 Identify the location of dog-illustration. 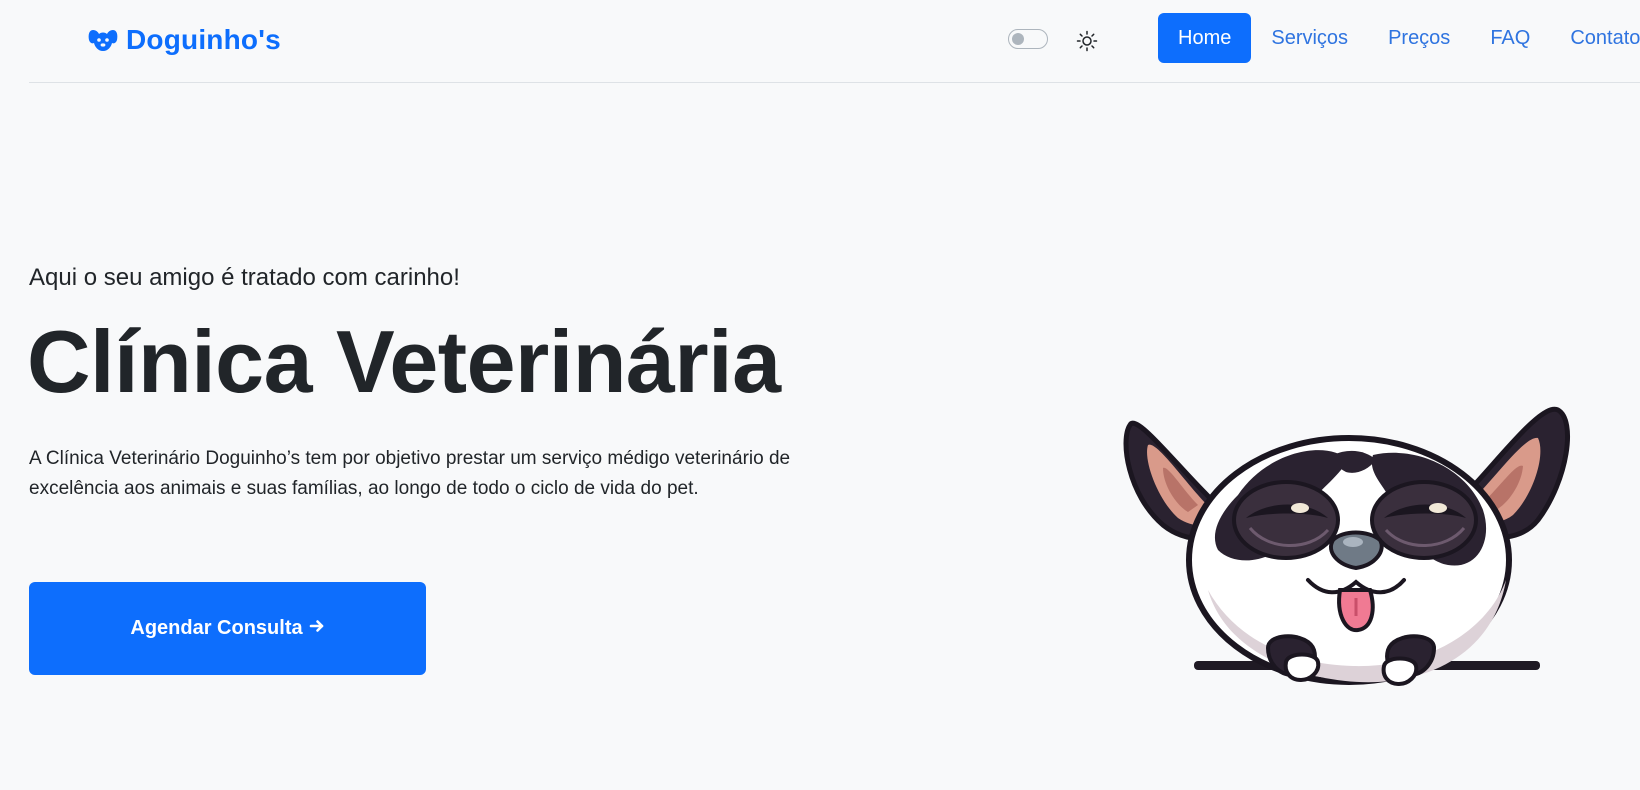
(1350, 555).